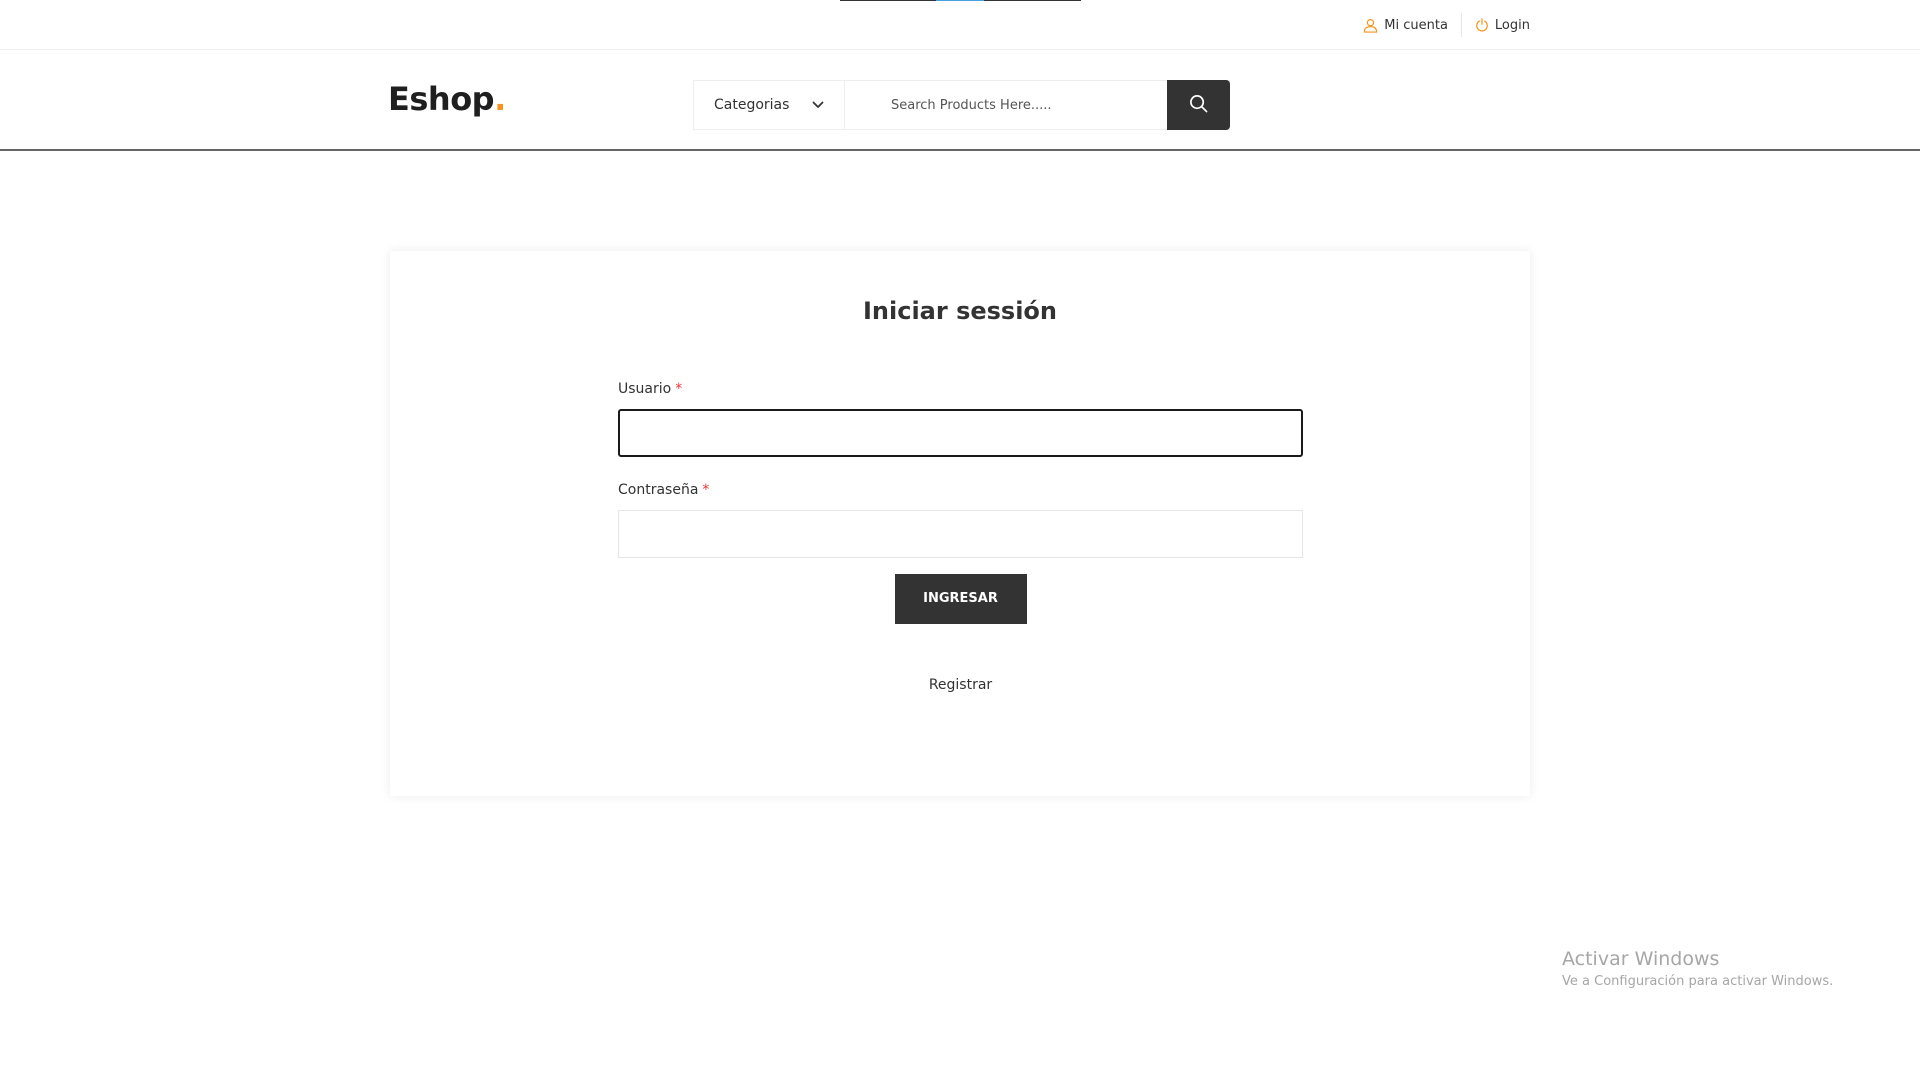 This screenshot has height=1080, width=1920. I want to click on submit-wrap: INGRESAR, so click(960, 599).